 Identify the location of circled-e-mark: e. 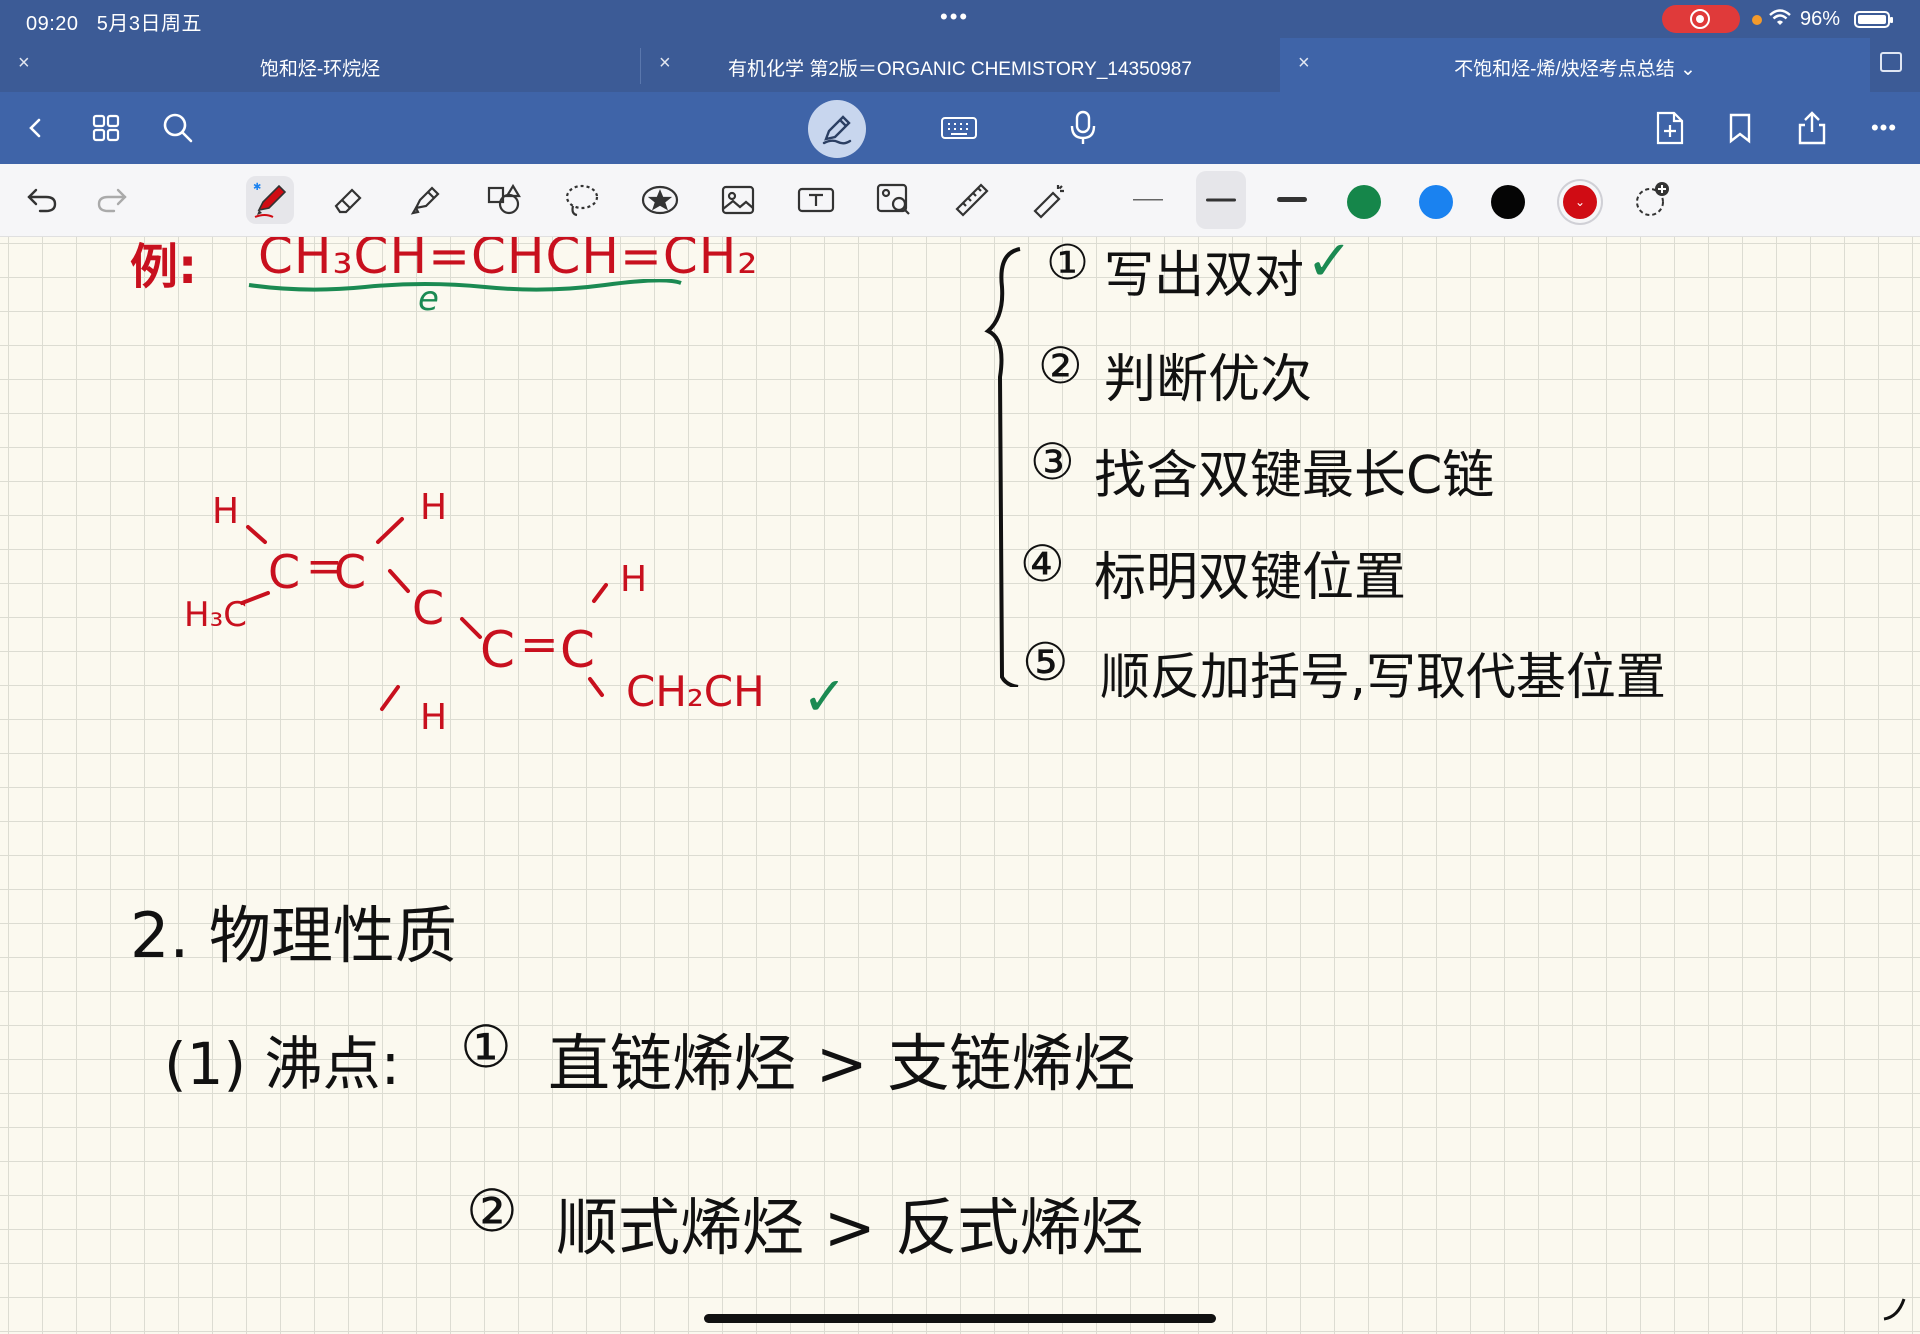
(428, 299).